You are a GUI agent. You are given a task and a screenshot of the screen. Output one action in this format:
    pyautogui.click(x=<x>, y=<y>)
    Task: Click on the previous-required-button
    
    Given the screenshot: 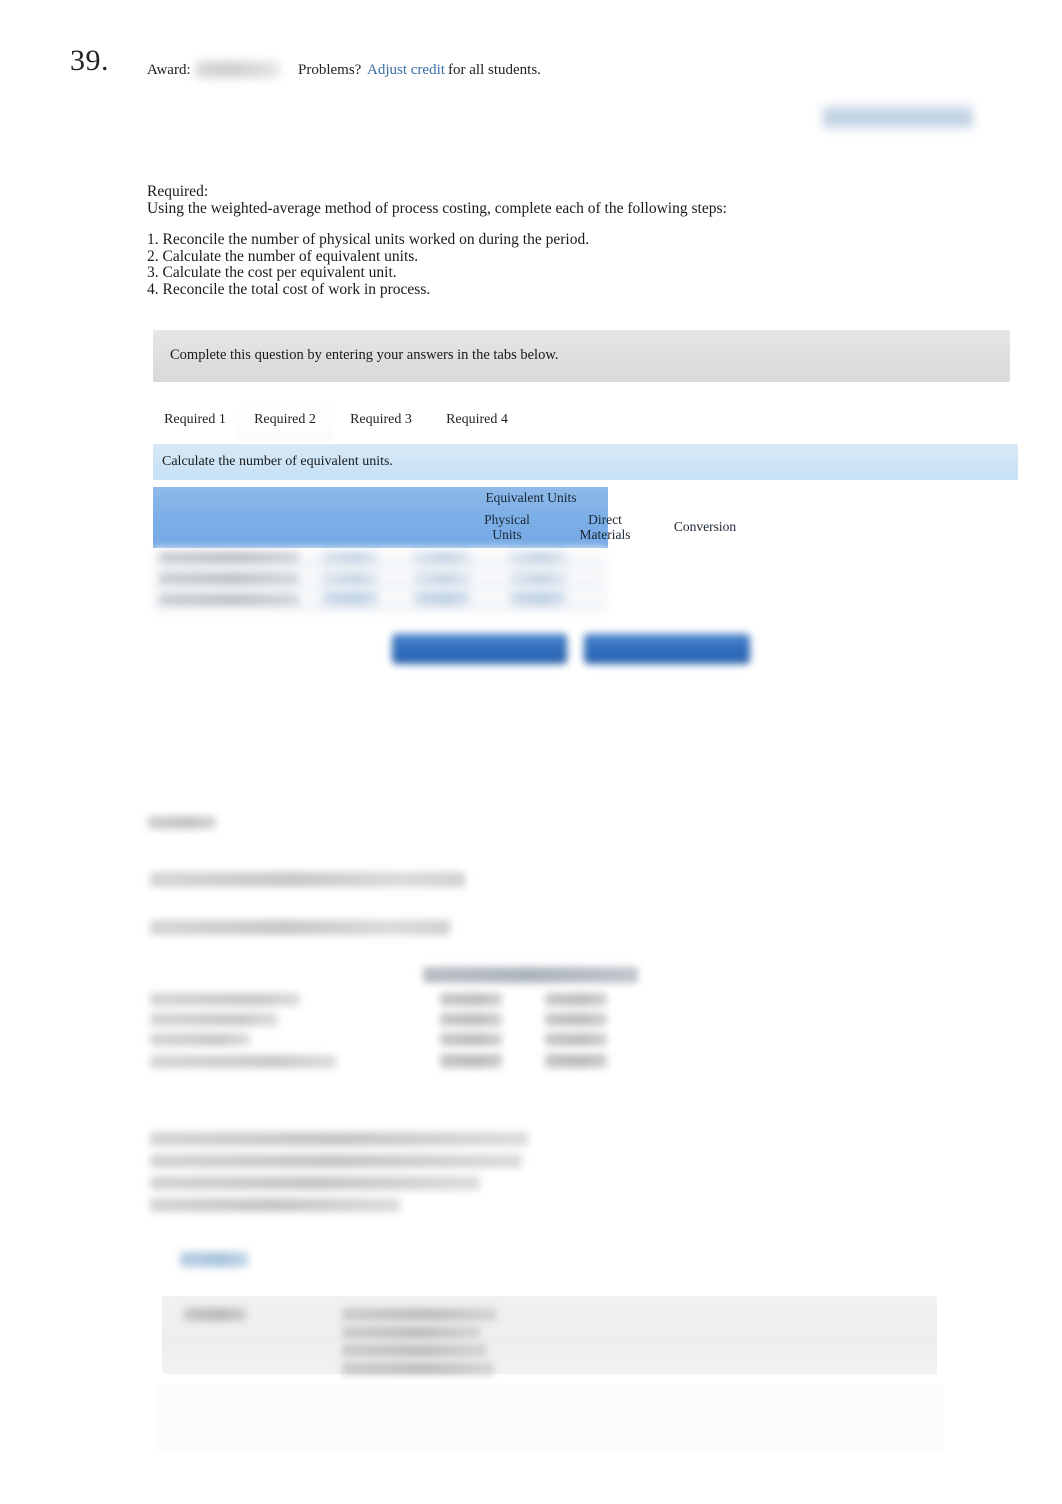 What is the action you would take?
    pyautogui.click(x=479, y=649)
    